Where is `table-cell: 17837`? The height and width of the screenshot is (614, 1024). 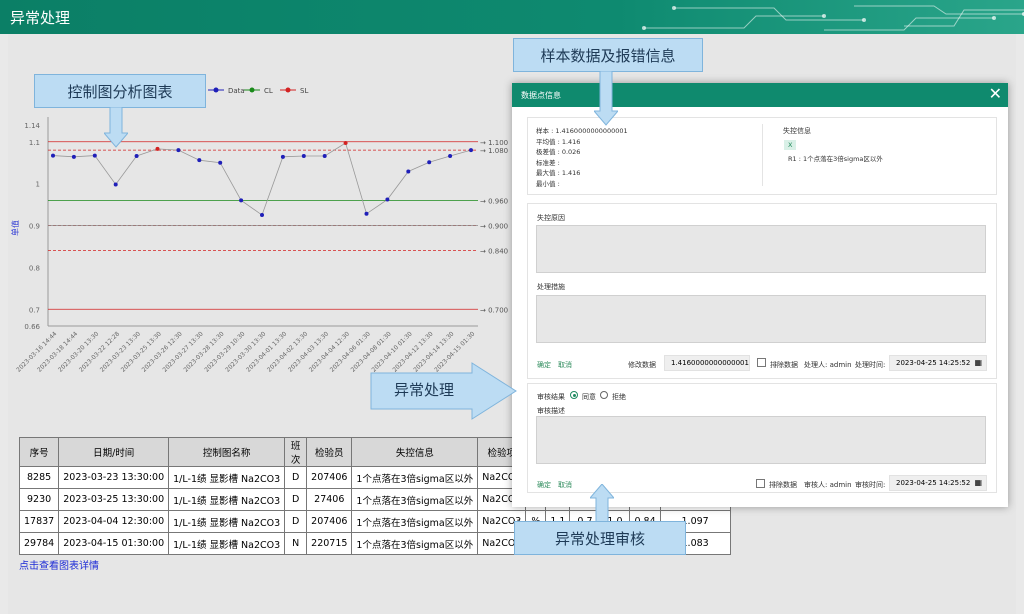
table-cell: 17837 is located at coordinates (39, 521).